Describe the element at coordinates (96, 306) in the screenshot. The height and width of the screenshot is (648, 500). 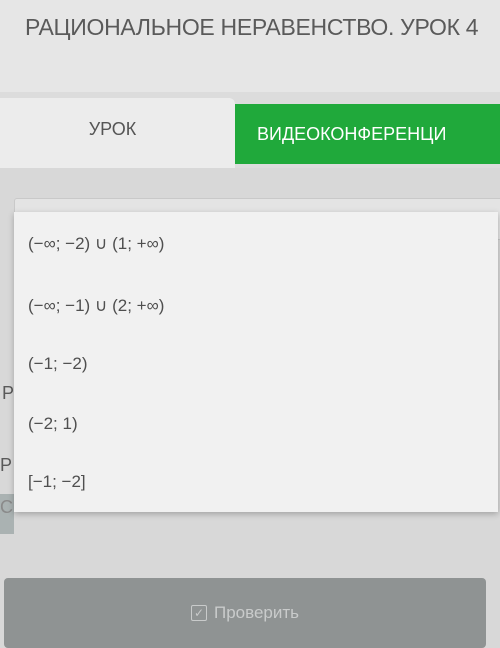
I see `dropdown-option: (−∞; −1) ∪ (2; +∞)` at that location.